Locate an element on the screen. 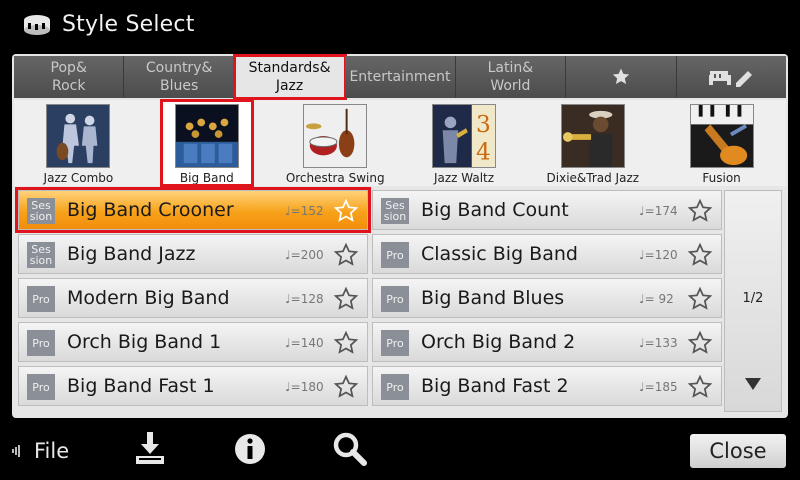  star-icon is located at coordinates (620, 76).